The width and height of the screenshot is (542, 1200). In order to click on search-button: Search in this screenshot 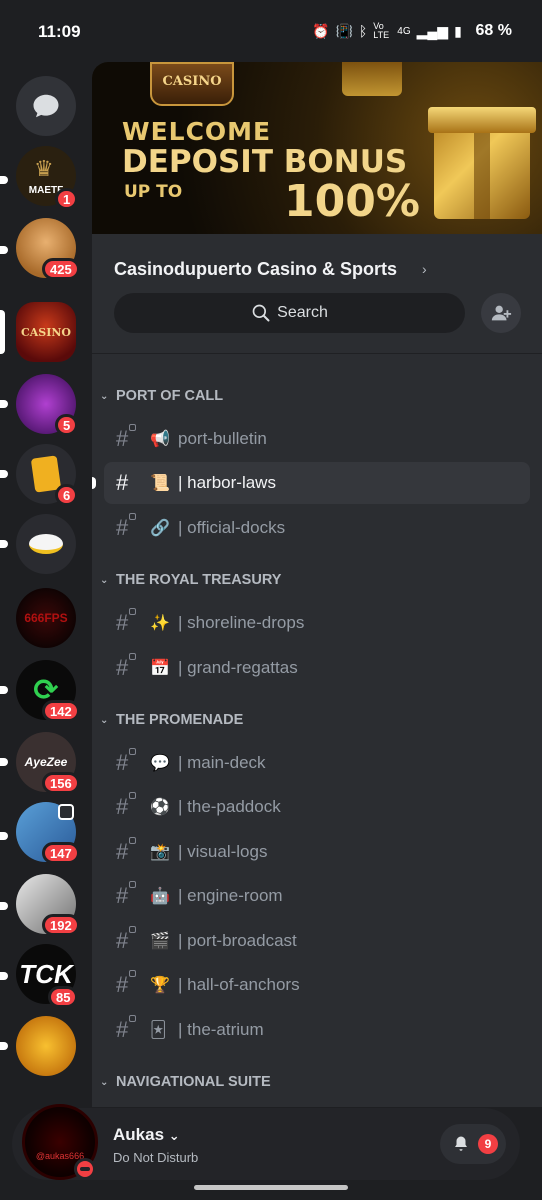, I will do `click(289, 313)`.